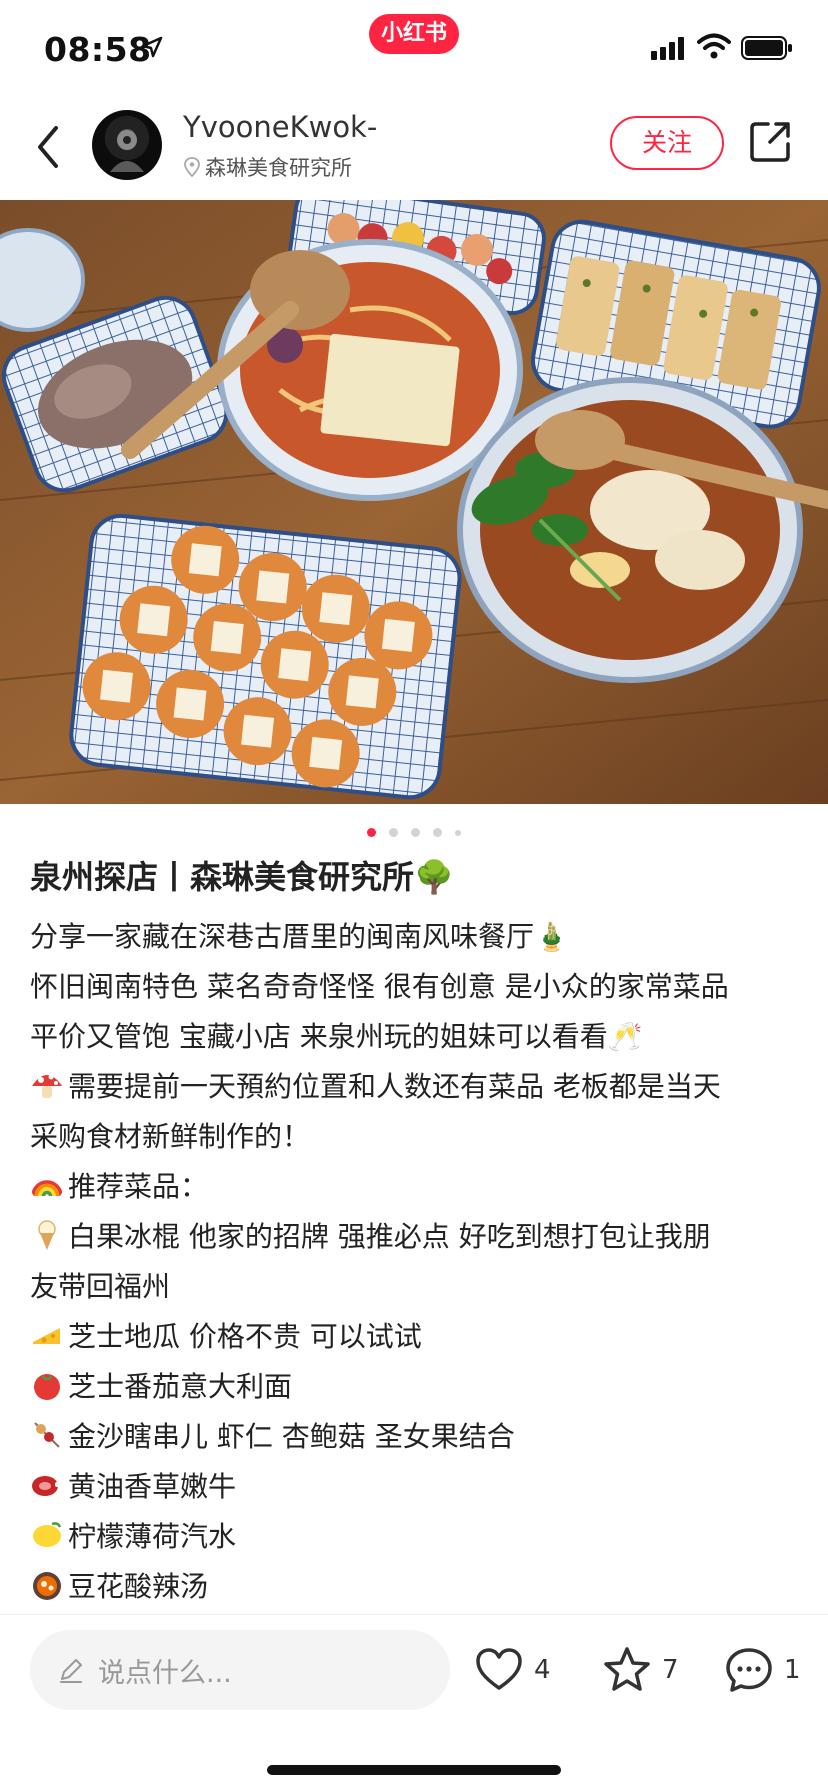 The image size is (828, 1792). I want to click on comment-count: 1, so click(792, 1670).